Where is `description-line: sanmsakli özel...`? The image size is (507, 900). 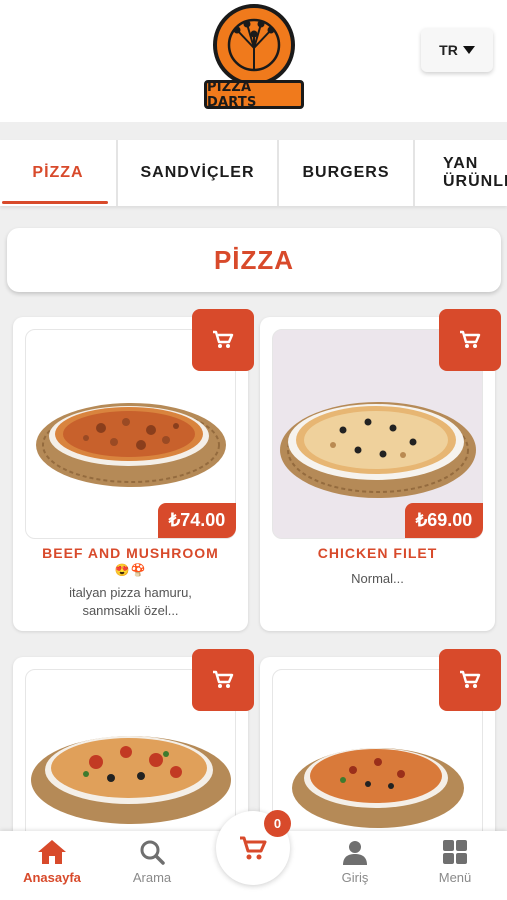 description-line: sanmsakli özel... is located at coordinates (130, 610).